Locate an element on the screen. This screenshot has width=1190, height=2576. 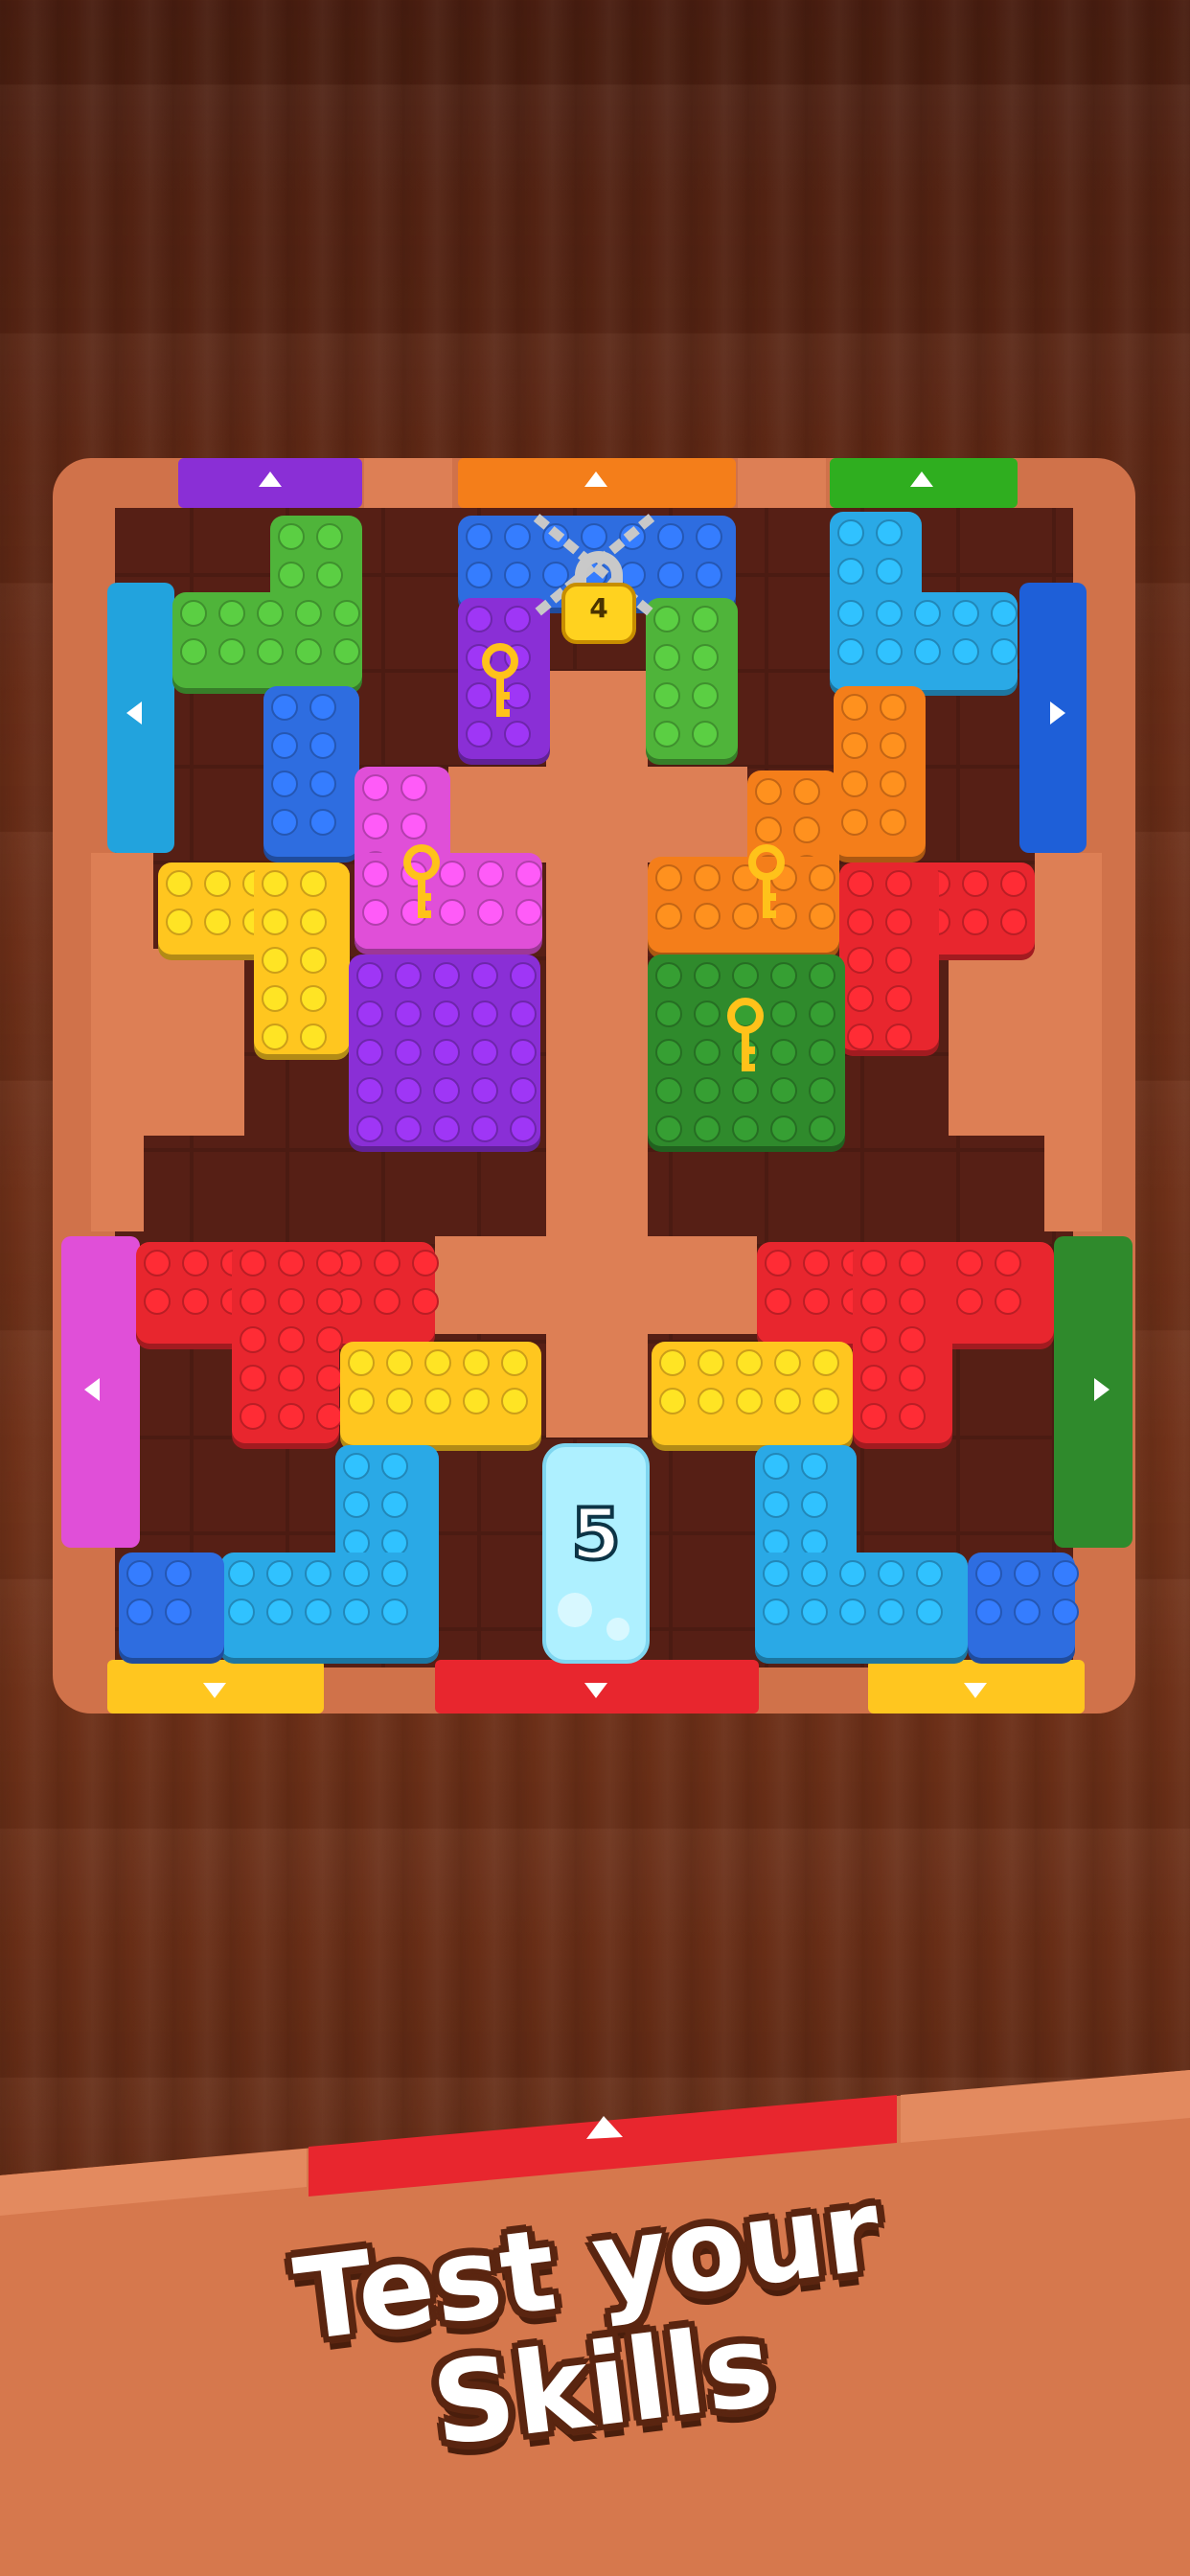
lock-count: 4 is located at coordinates (598, 608).